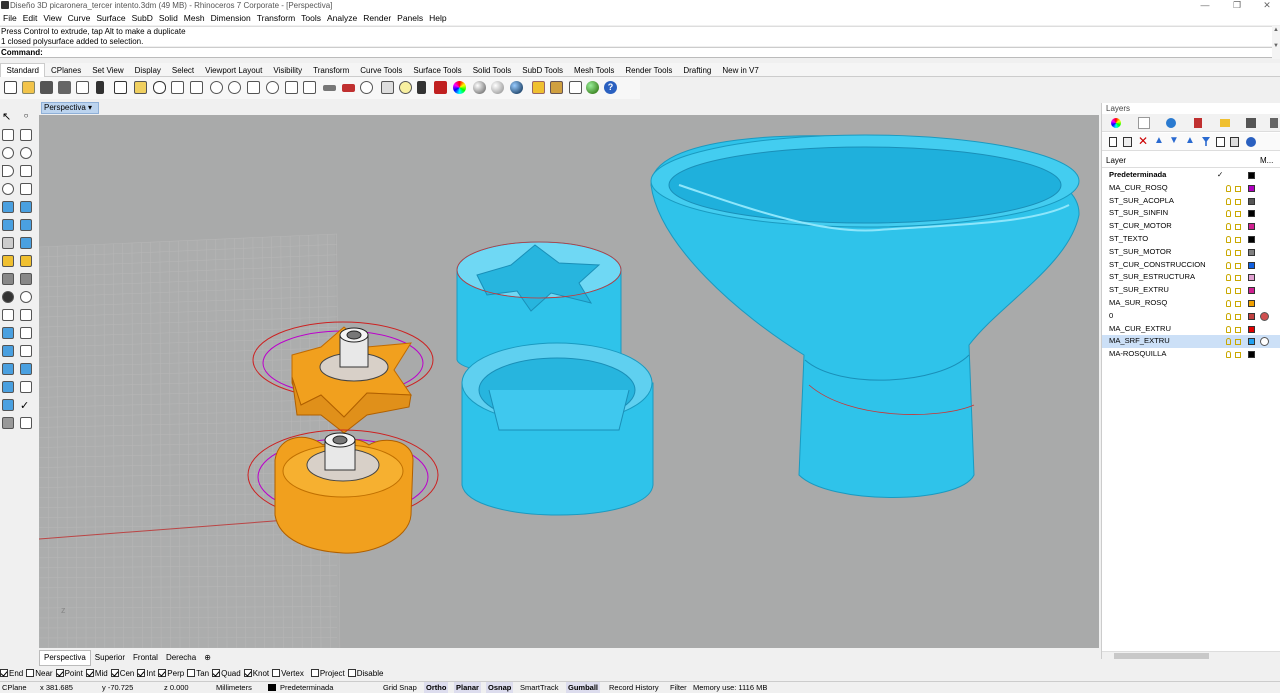  Describe the element at coordinates (226, 674) in the screenshot. I see `osnap-quad: Quad` at that location.